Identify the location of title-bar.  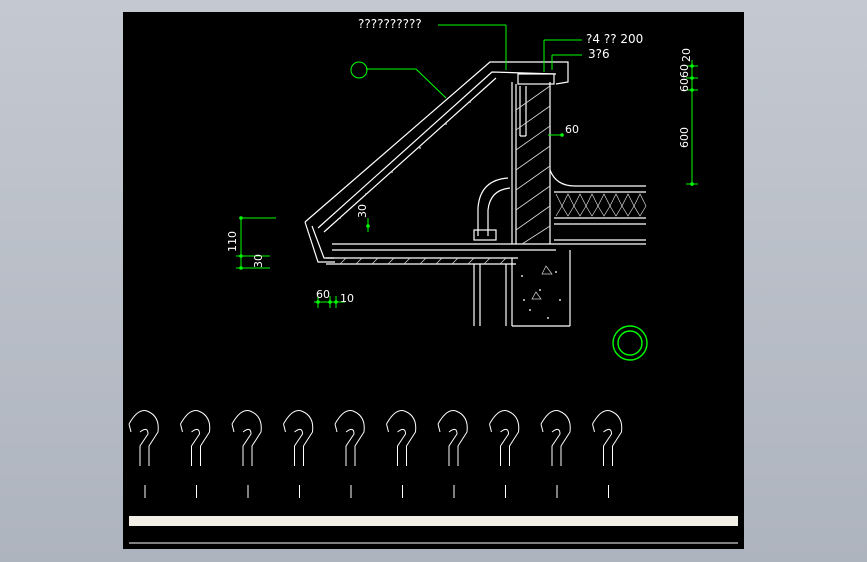
(433, 521).